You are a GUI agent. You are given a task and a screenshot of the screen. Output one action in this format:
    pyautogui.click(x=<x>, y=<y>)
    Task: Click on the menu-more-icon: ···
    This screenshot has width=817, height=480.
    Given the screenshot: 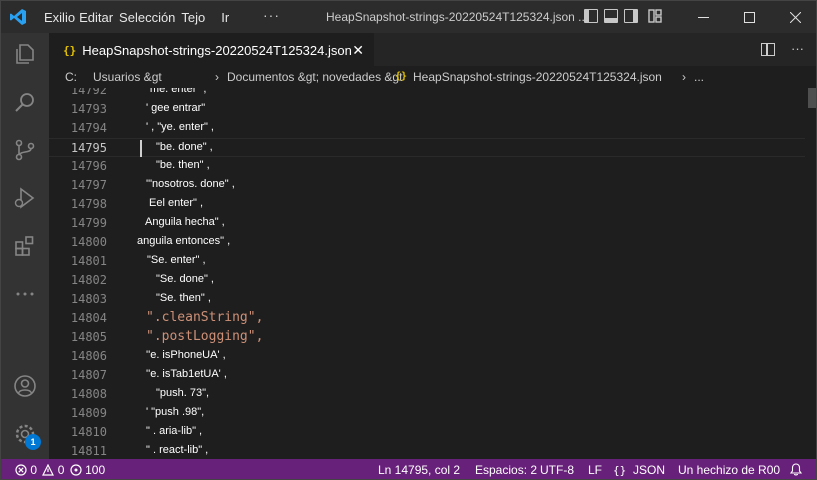 What is the action you would take?
    pyautogui.click(x=271, y=15)
    